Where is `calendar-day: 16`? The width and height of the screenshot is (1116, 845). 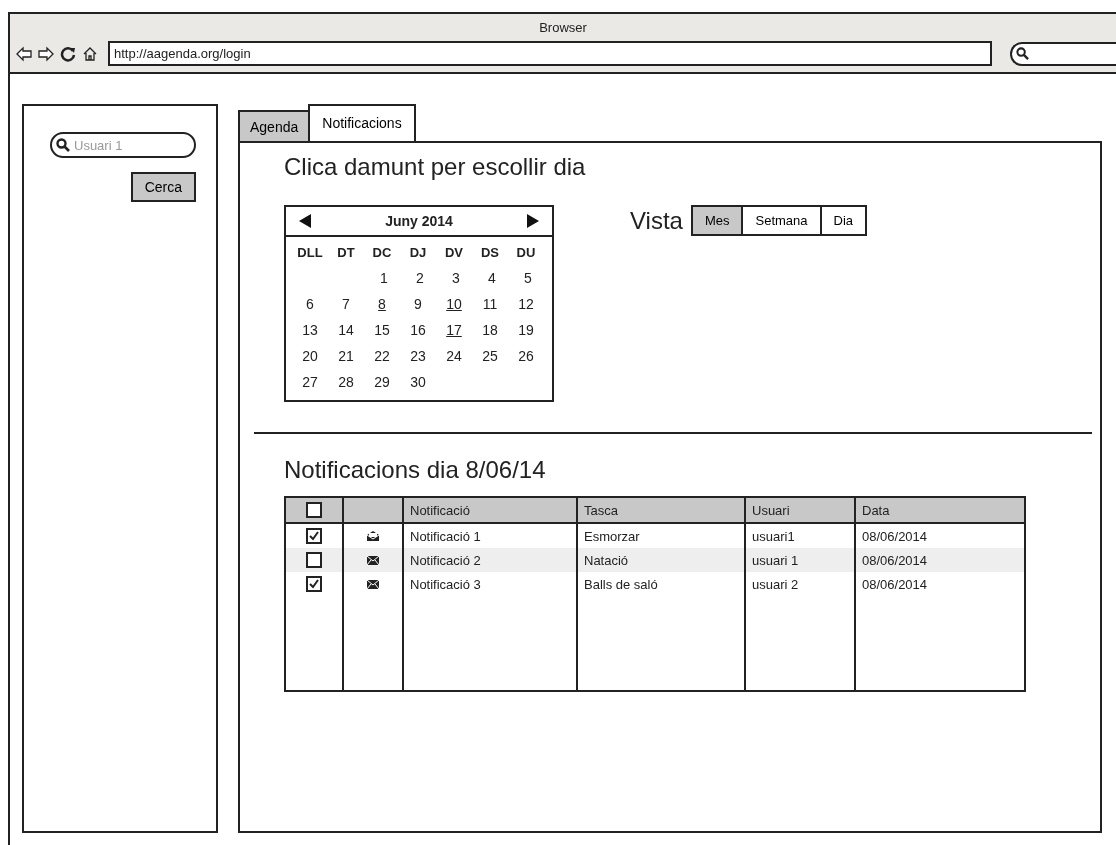
calendar-day: 16 is located at coordinates (418, 330).